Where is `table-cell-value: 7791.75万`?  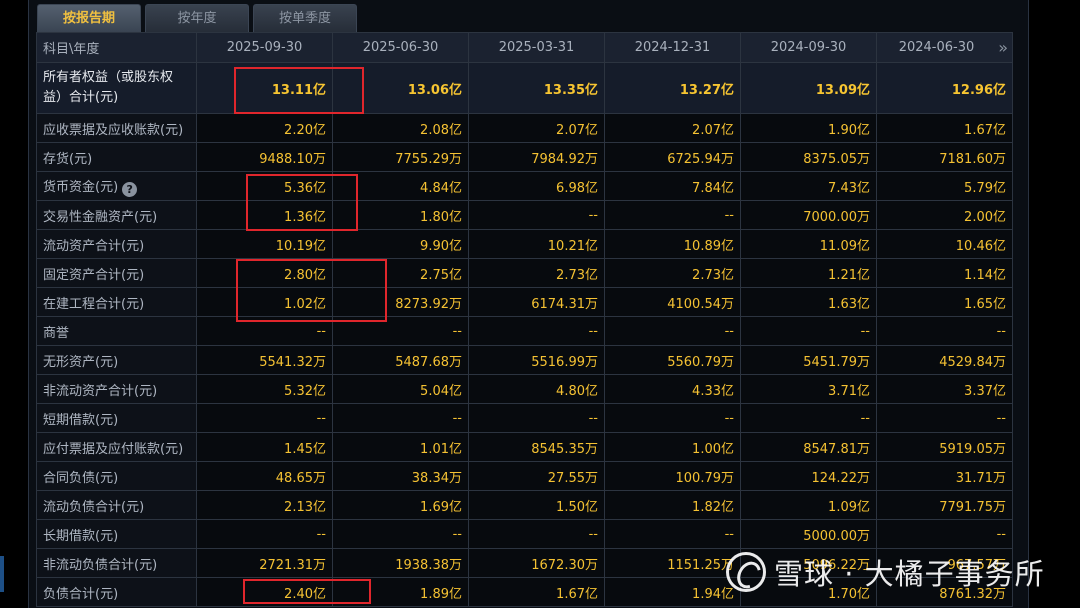 table-cell-value: 7791.75万 is located at coordinates (944, 505).